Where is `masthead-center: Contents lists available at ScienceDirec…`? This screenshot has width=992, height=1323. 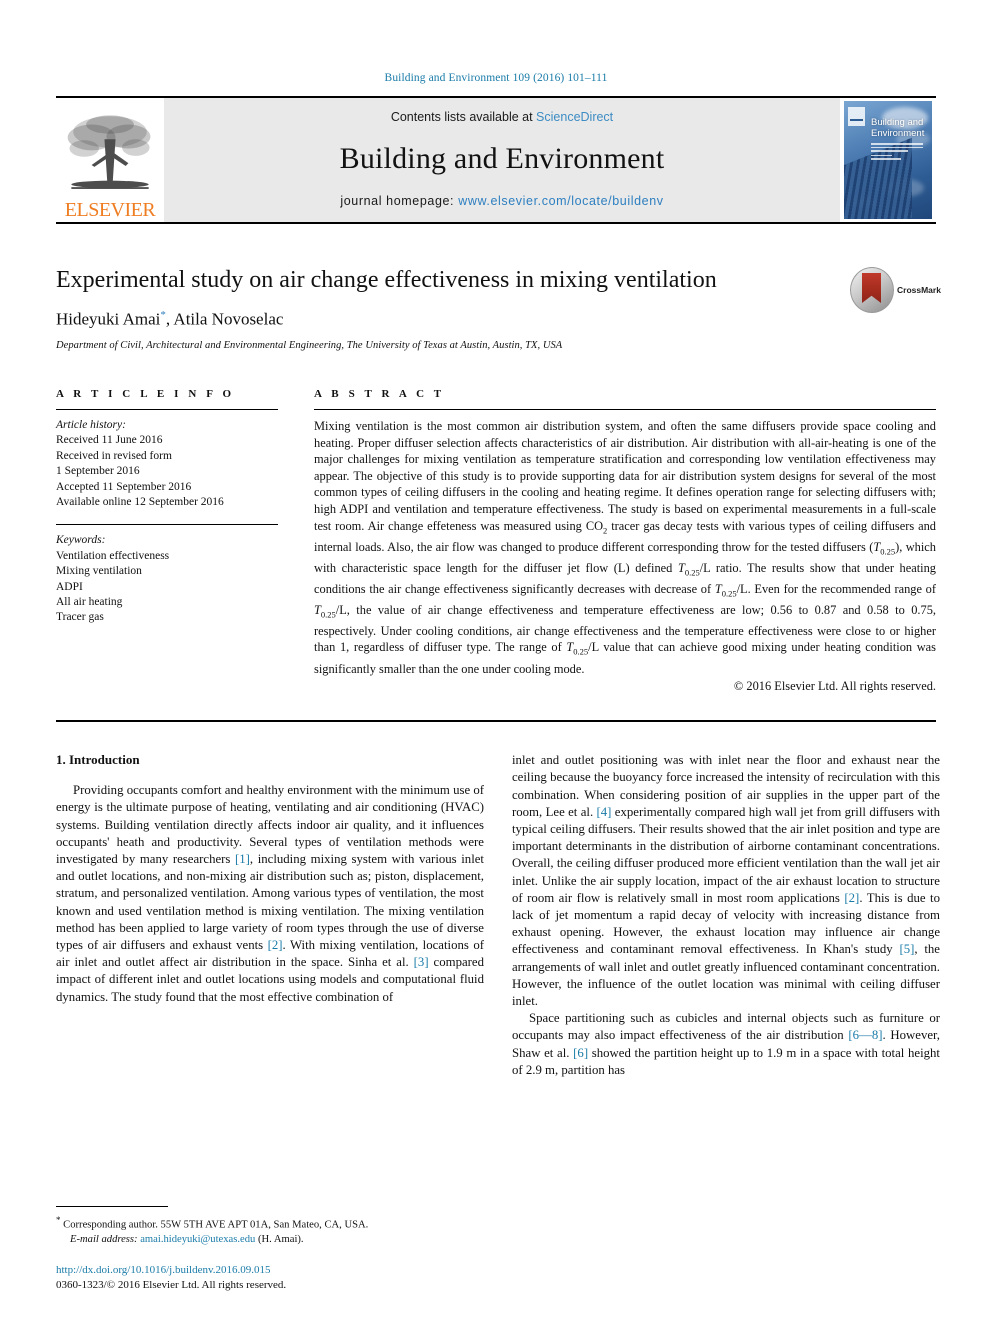 masthead-center: Contents lists available at ScienceDirec… is located at coordinates (502, 160).